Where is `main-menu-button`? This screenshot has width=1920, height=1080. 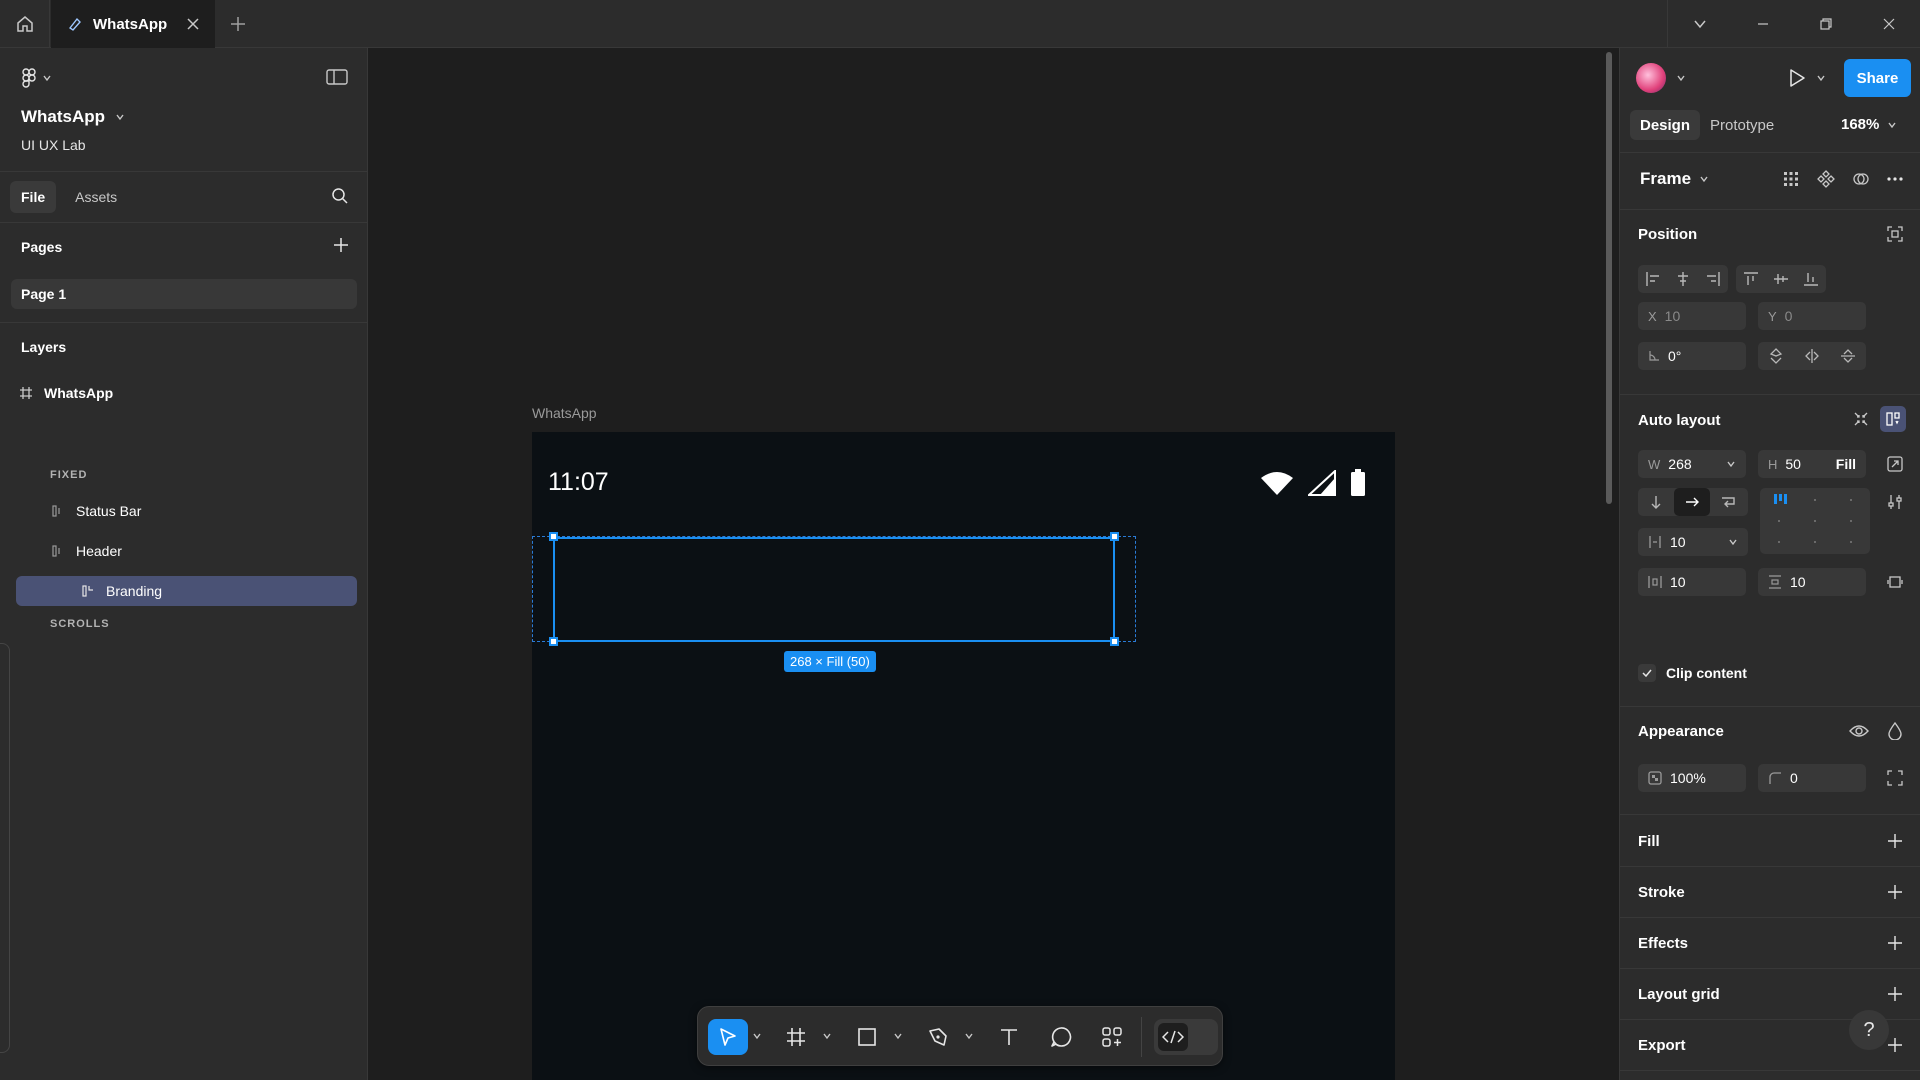 main-menu-button is located at coordinates (36, 78).